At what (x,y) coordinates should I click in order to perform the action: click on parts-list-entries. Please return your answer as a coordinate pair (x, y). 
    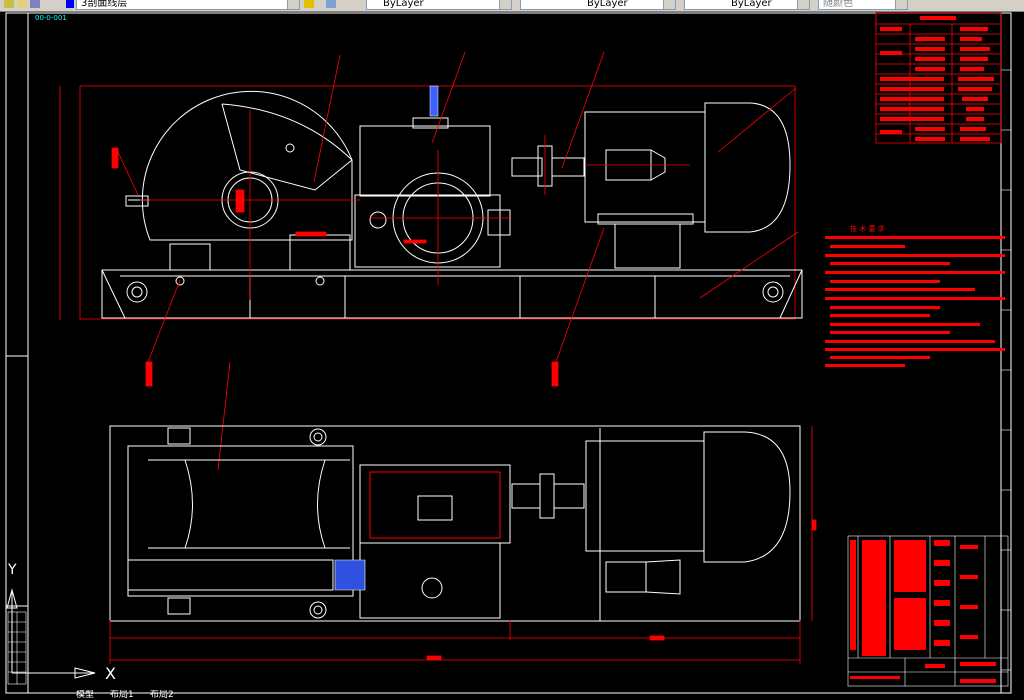
    Looking at the image, I should click on (923, 611).